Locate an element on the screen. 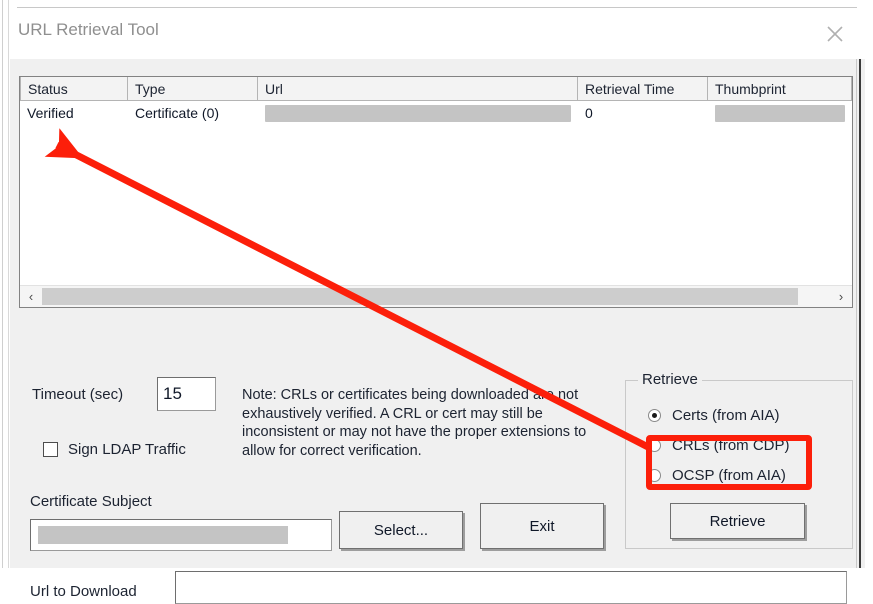  scrollbar-track is located at coordinates (436, 296).